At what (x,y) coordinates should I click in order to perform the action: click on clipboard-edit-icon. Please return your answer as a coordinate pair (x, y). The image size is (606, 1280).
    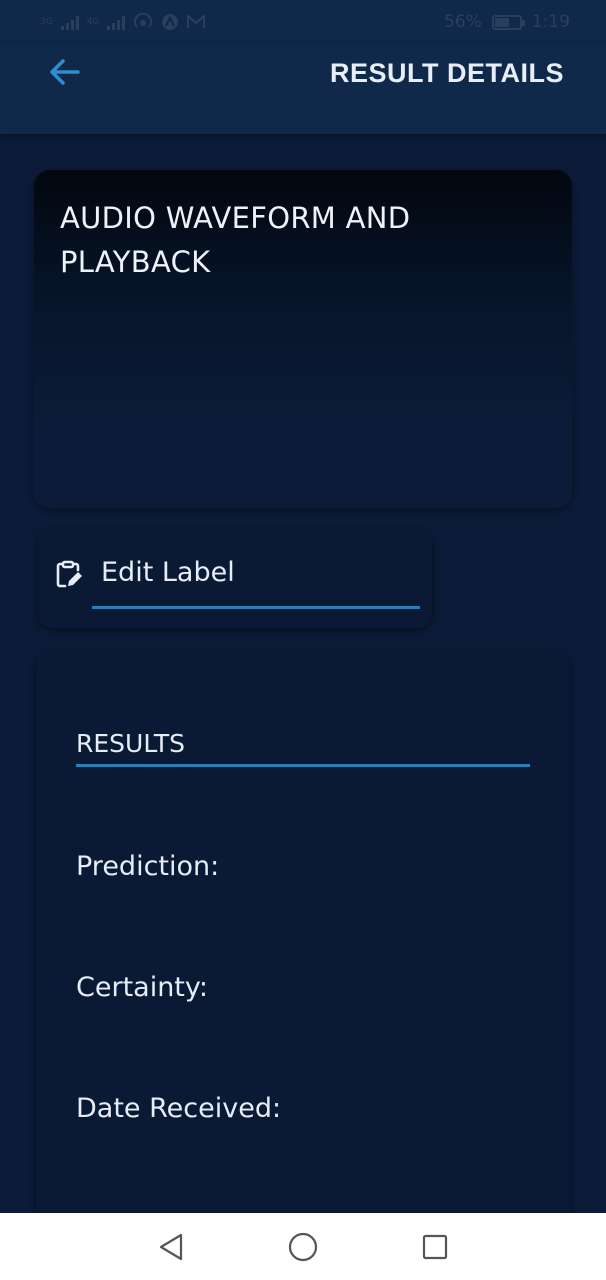
    Looking at the image, I should click on (69, 574).